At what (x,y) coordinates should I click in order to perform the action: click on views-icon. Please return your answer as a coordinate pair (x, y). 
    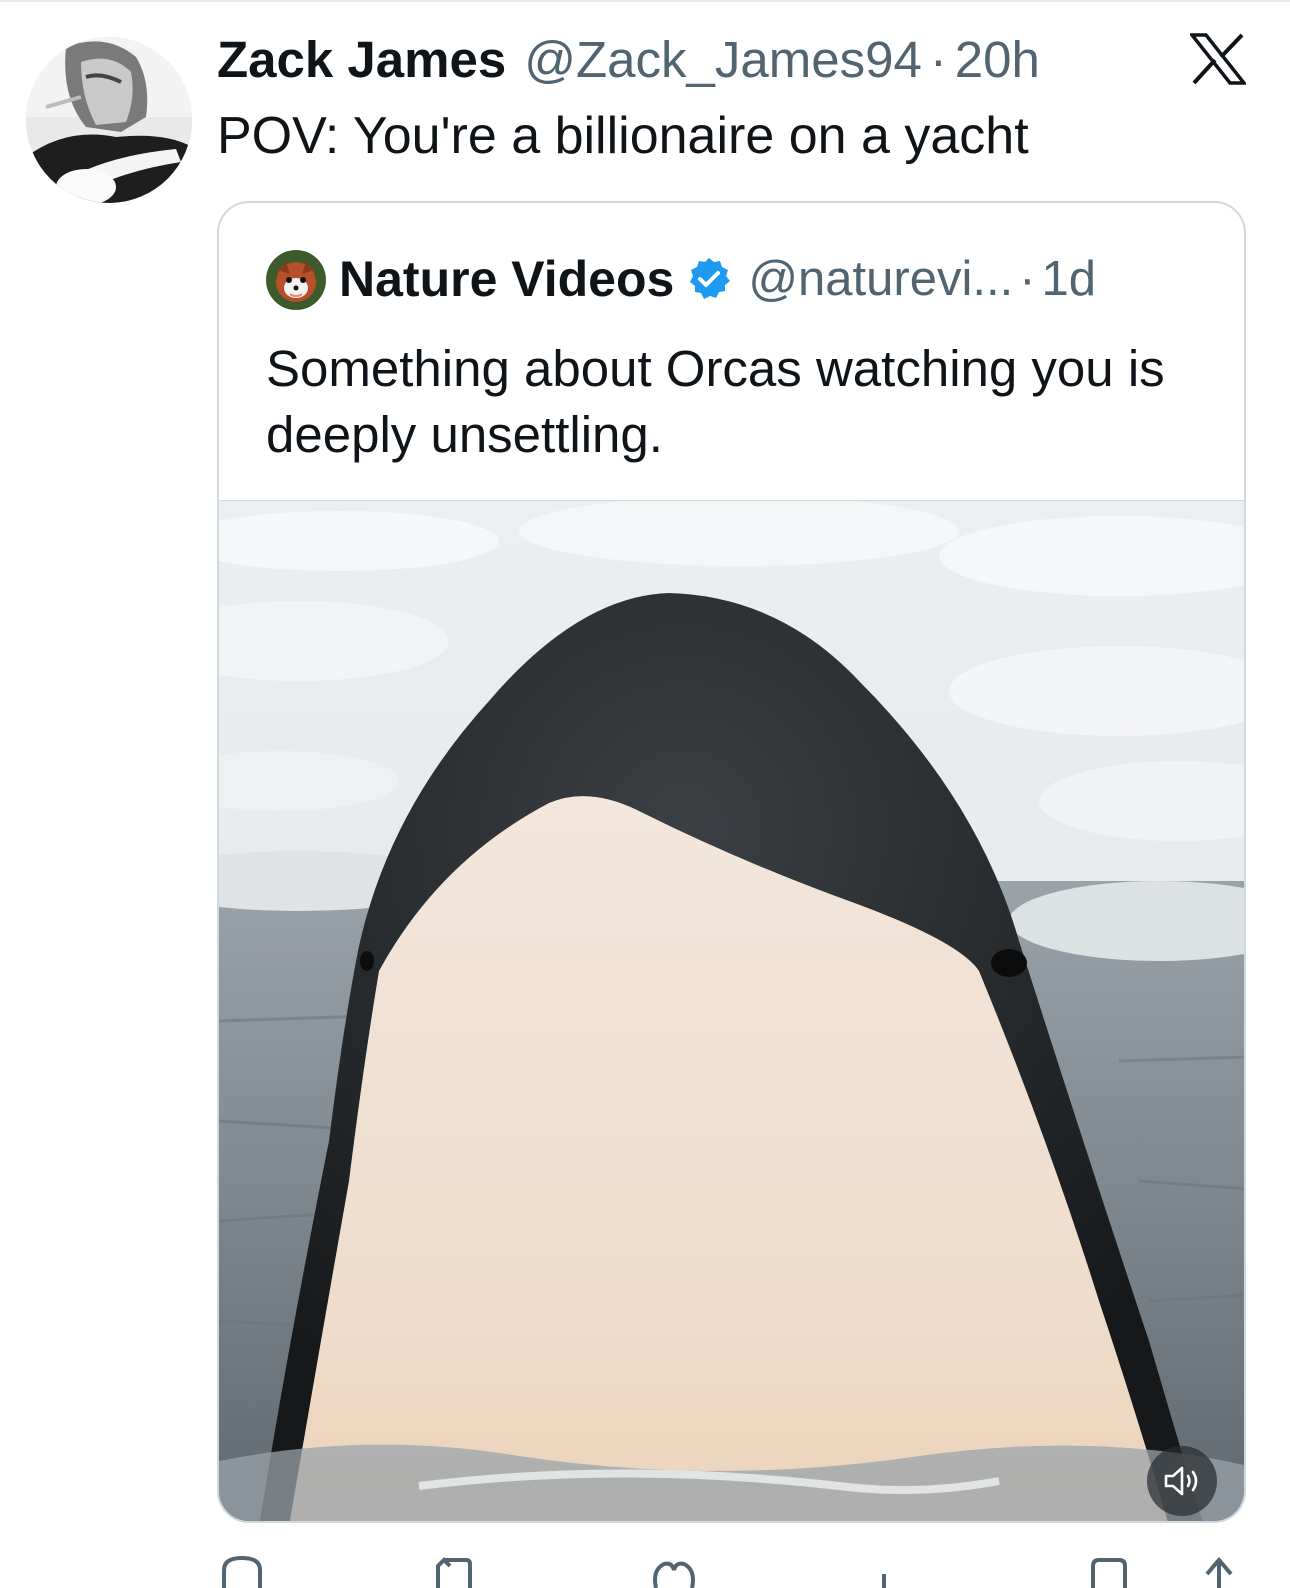
    Looking at the image, I should click on (894, 1570).